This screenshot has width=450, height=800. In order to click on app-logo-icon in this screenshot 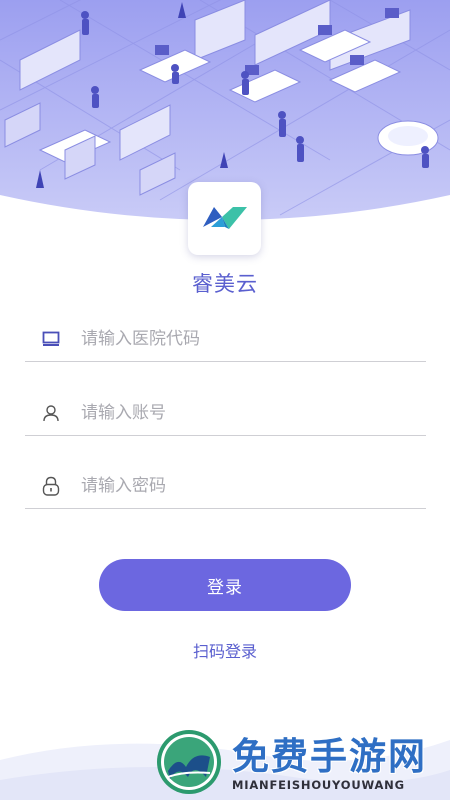, I will do `click(224, 219)`.